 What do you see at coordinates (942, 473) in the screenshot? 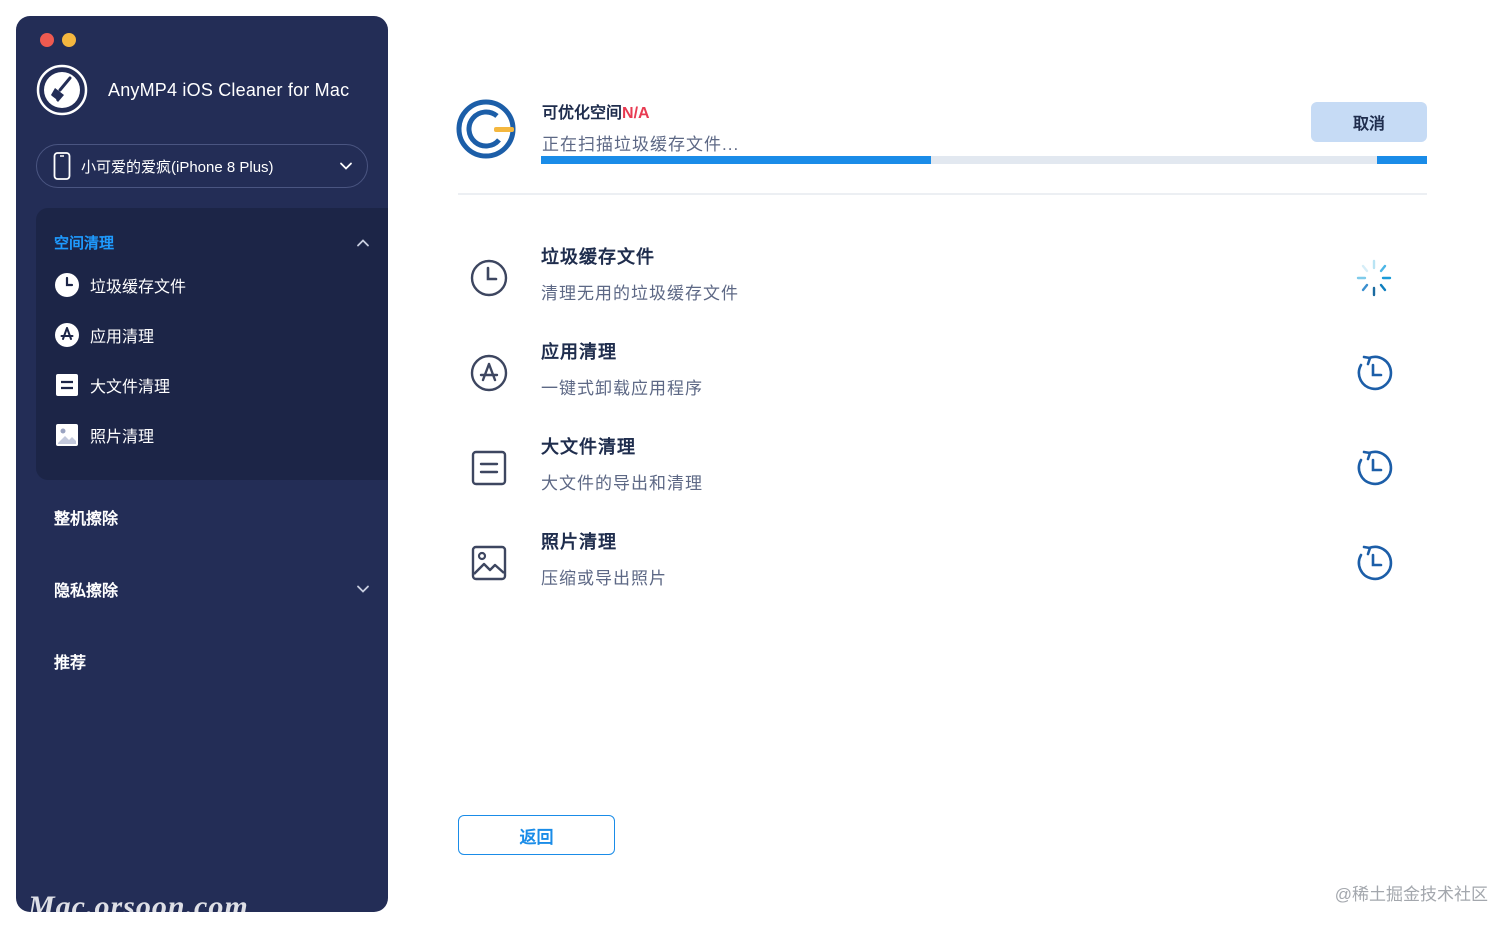
I see `task-row-large-files: 大文件清理 大文件的导出和清理` at bounding box center [942, 473].